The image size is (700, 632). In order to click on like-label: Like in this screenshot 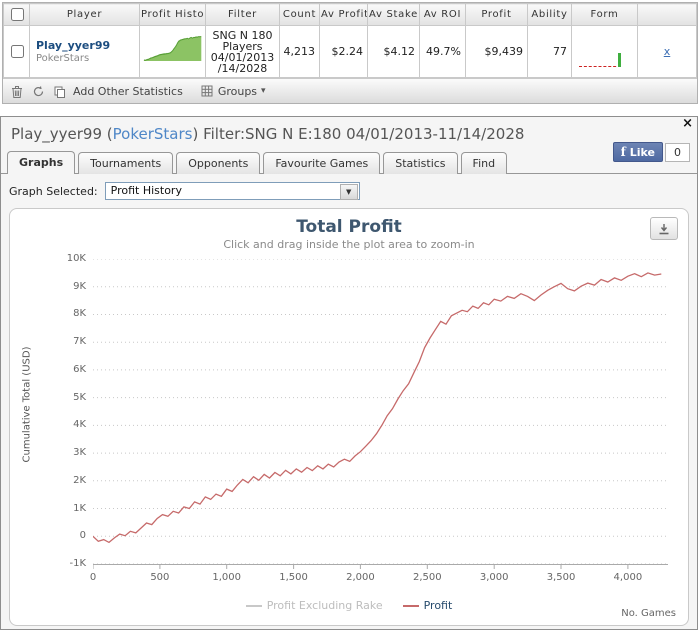, I will do `click(642, 152)`.